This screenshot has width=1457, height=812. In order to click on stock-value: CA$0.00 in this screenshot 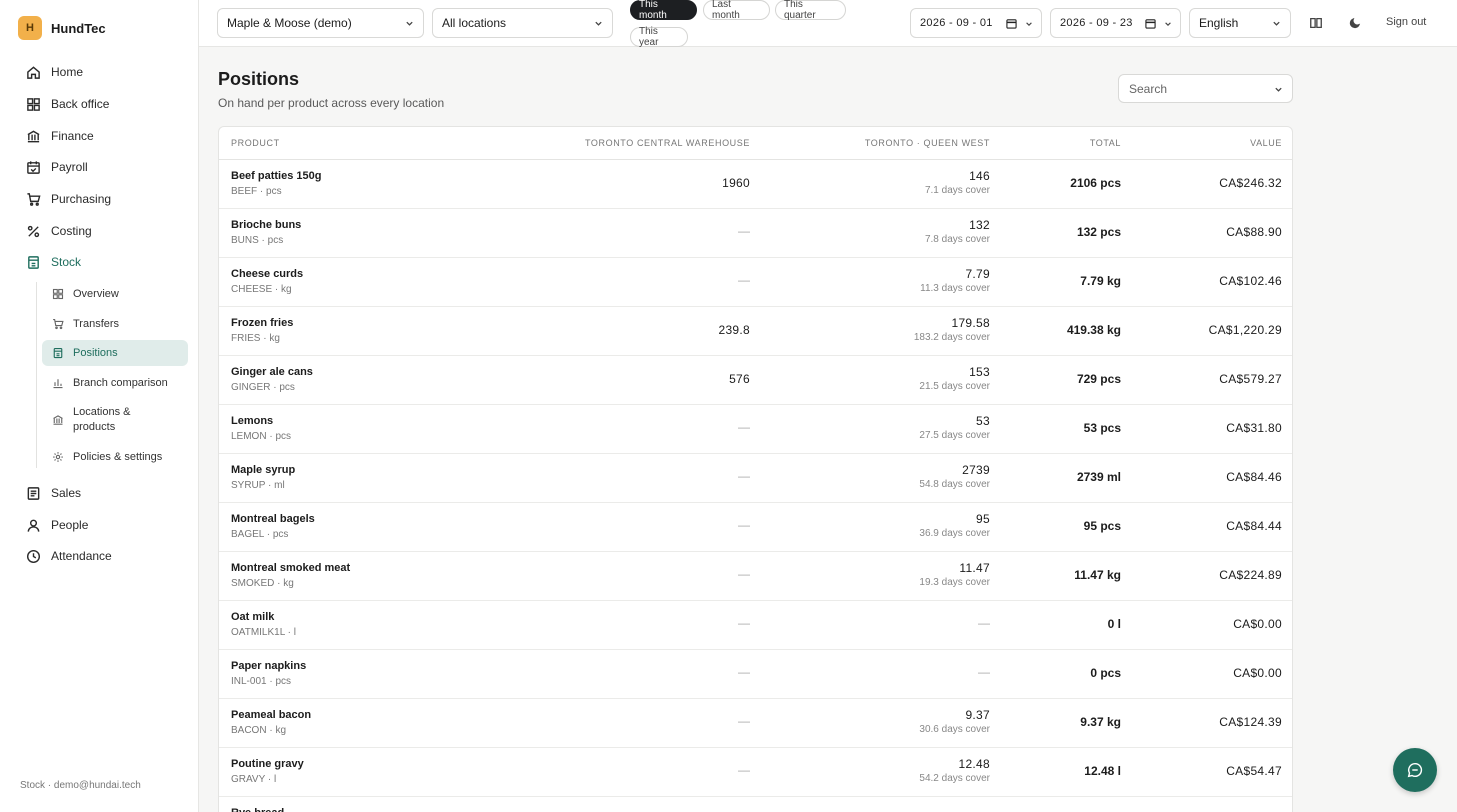, I will do `click(1257, 624)`.